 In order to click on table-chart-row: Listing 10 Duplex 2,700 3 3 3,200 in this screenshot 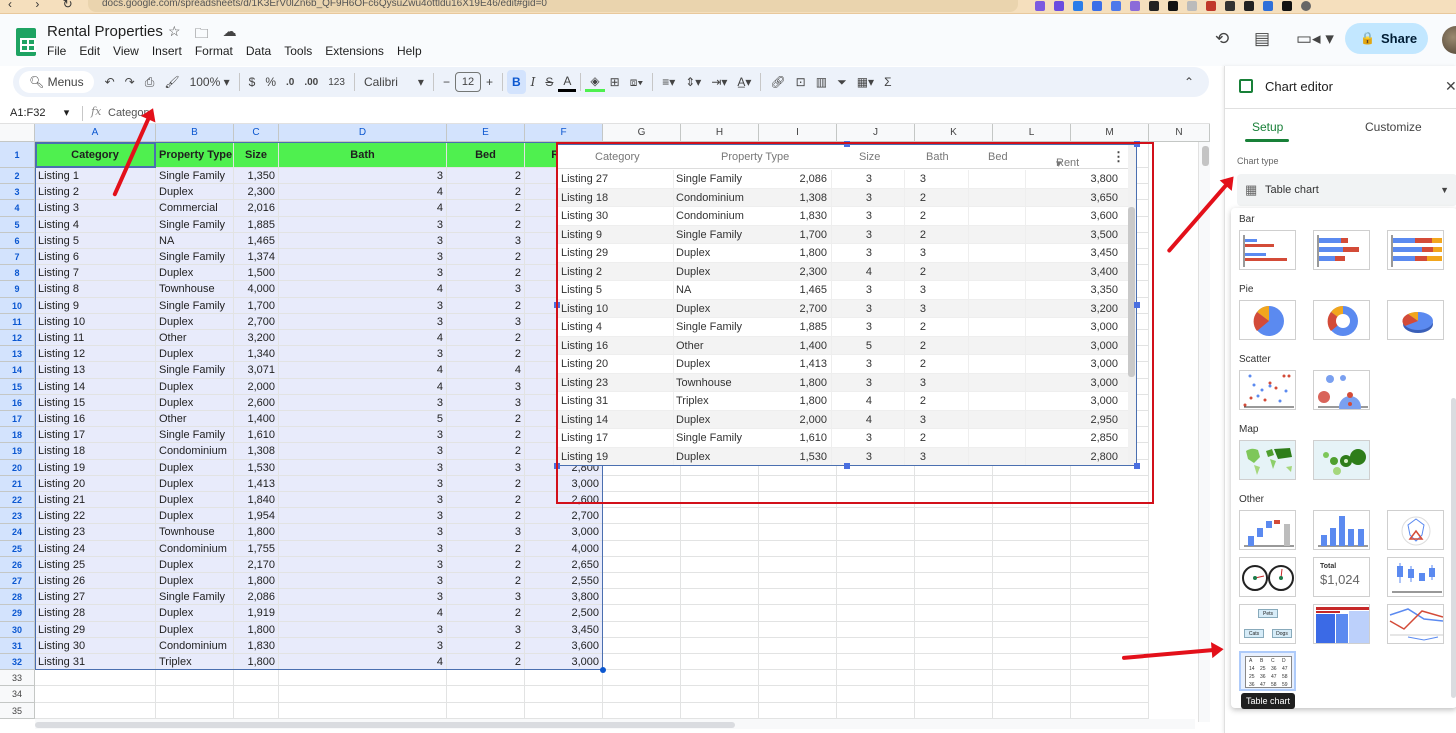, I will do `click(843, 308)`.